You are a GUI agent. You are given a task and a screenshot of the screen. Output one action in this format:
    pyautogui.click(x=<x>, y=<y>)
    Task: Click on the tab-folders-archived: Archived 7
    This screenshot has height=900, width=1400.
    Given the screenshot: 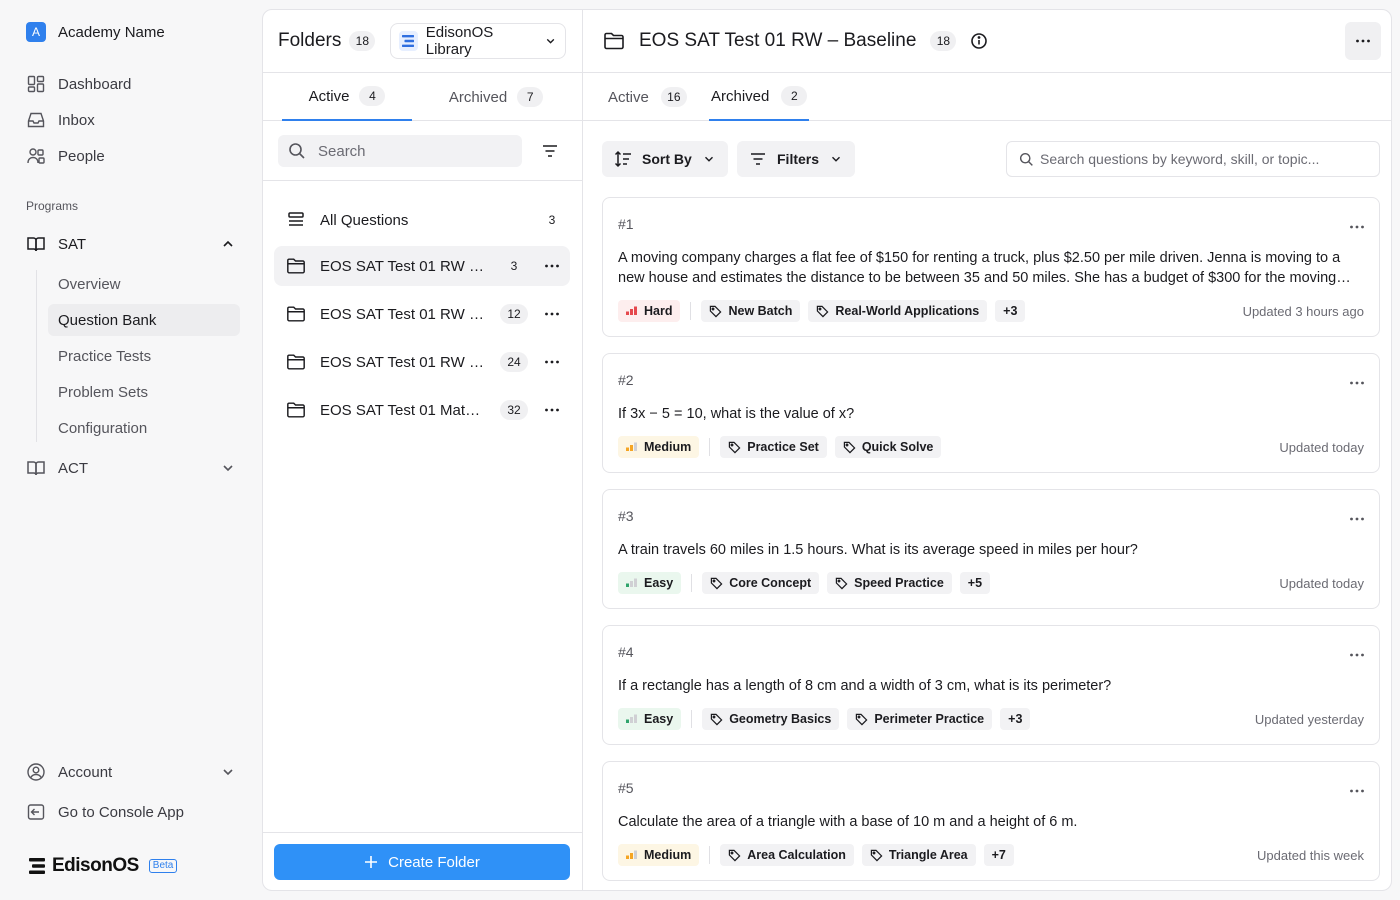 What is the action you would take?
    pyautogui.click(x=496, y=97)
    